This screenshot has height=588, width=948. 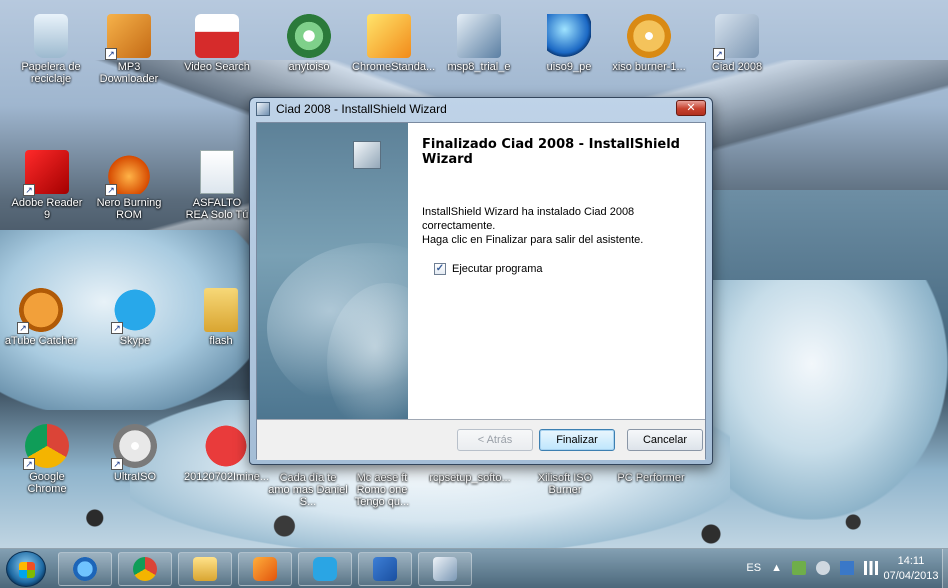 What do you see at coordinates (265, 569) in the screenshot?
I see `taskbar-media-player` at bounding box center [265, 569].